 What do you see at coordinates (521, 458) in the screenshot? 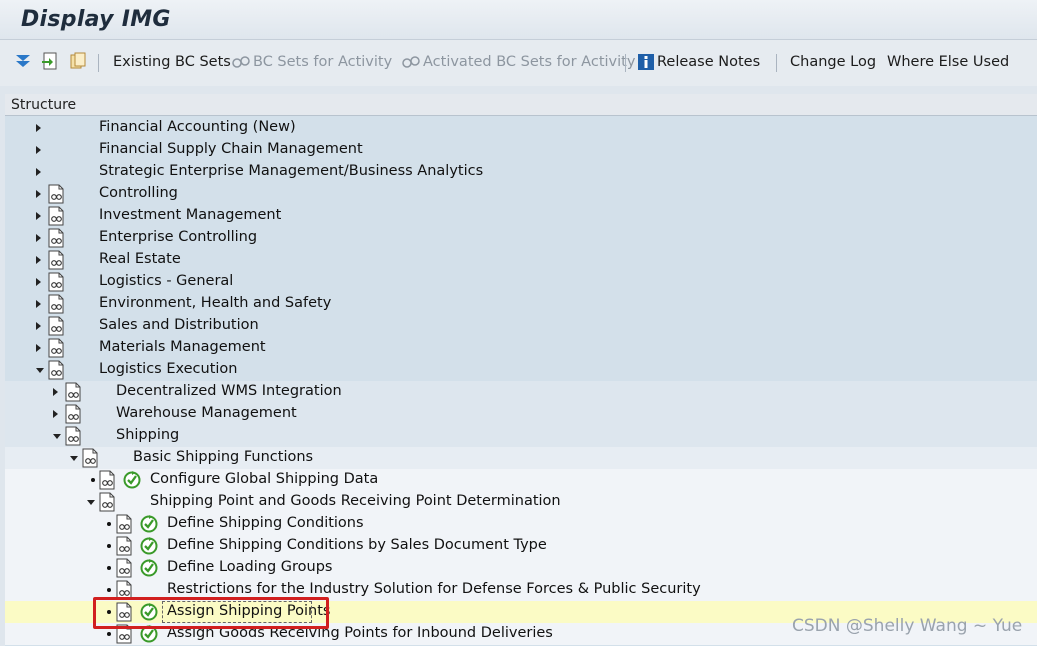
I see `tree-node: Basic Shipping Functions` at bounding box center [521, 458].